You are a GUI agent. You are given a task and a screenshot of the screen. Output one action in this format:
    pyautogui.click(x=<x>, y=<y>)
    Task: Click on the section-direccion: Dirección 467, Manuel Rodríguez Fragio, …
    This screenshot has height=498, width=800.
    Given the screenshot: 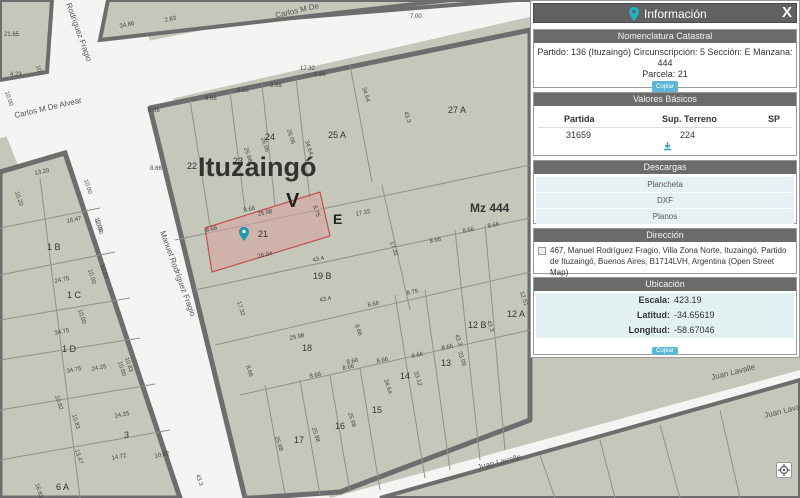 What is the action you would take?
    pyautogui.click(x=665, y=252)
    